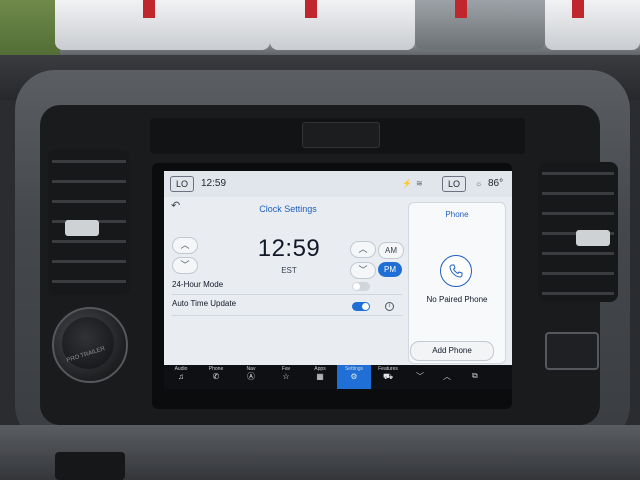 Image resolution: width=640 pixels, height=480 pixels. What do you see at coordinates (90, 466) in the screenshot?
I see `lower-vent` at bounding box center [90, 466].